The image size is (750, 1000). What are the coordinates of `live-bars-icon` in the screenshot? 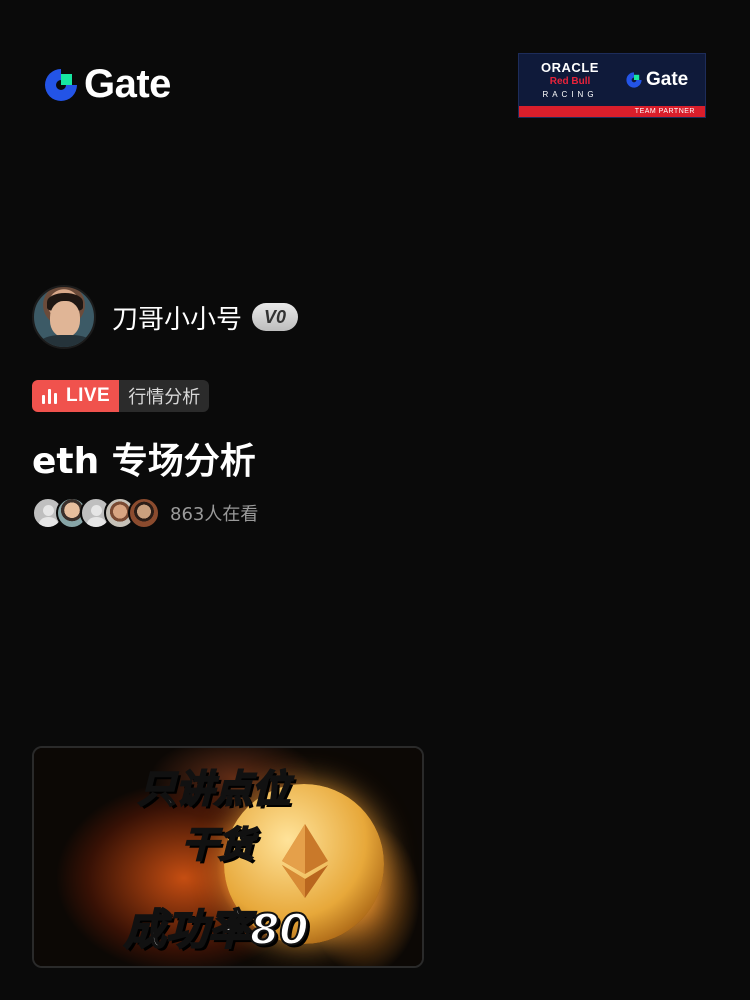 It's located at (49, 396).